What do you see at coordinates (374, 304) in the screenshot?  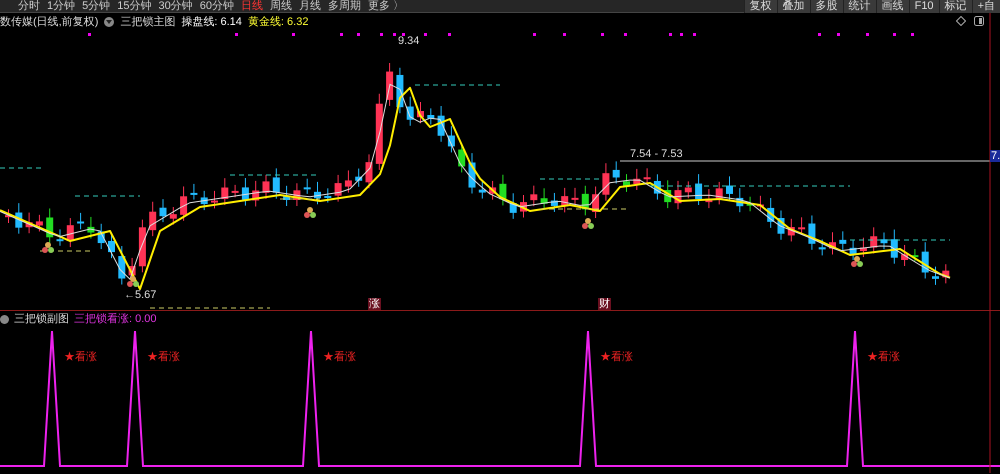 I see `chart-marker: 涨` at bounding box center [374, 304].